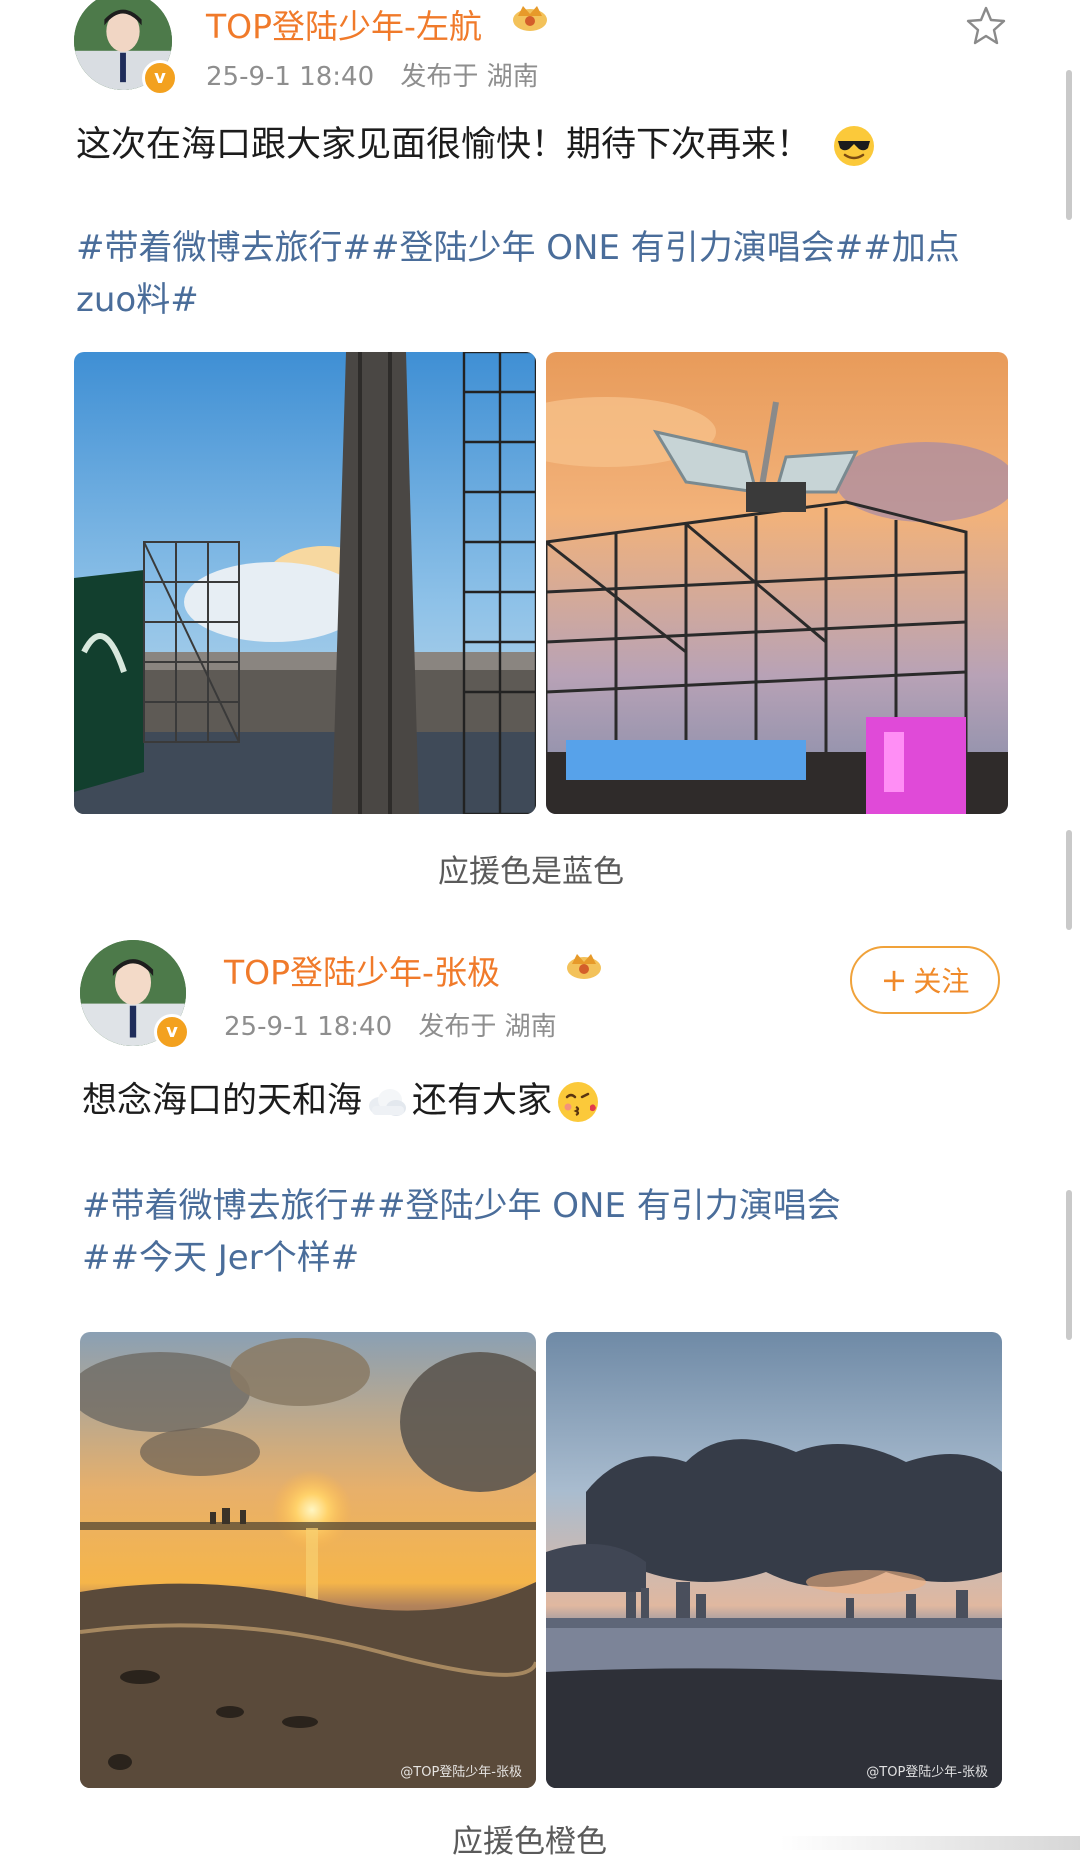 The image size is (1080, 1861). Describe the element at coordinates (531, 872) in the screenshot. I see `post-caption: 应援色是蓝色` at that location.